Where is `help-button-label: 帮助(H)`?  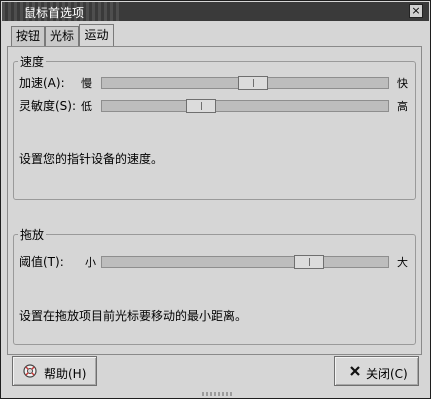
help-button-label: 帮助(H) is located at coordinates (65, 374).